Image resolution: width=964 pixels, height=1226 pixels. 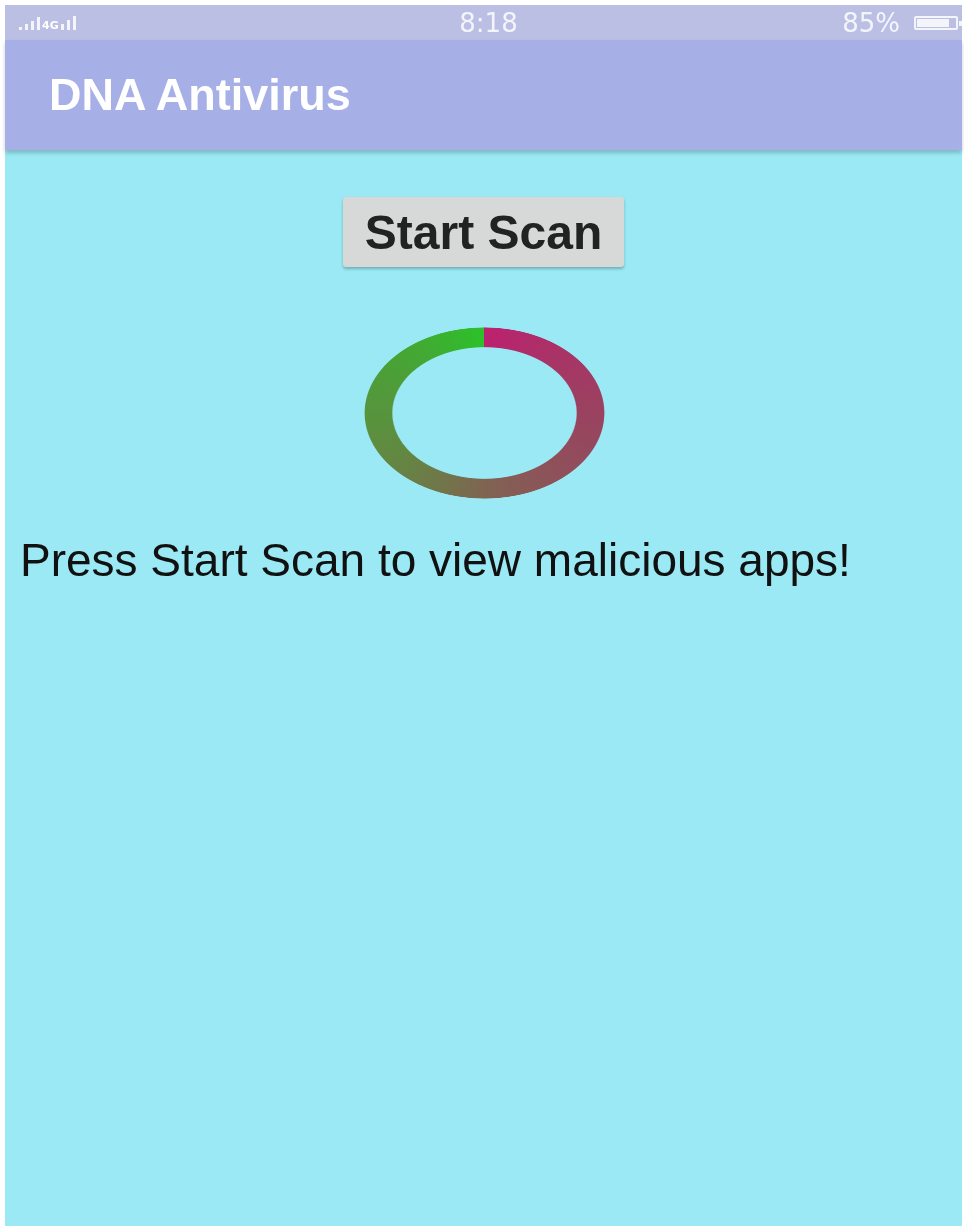 I want to click on clock-time: 8:18, so click(x=488, y=22).